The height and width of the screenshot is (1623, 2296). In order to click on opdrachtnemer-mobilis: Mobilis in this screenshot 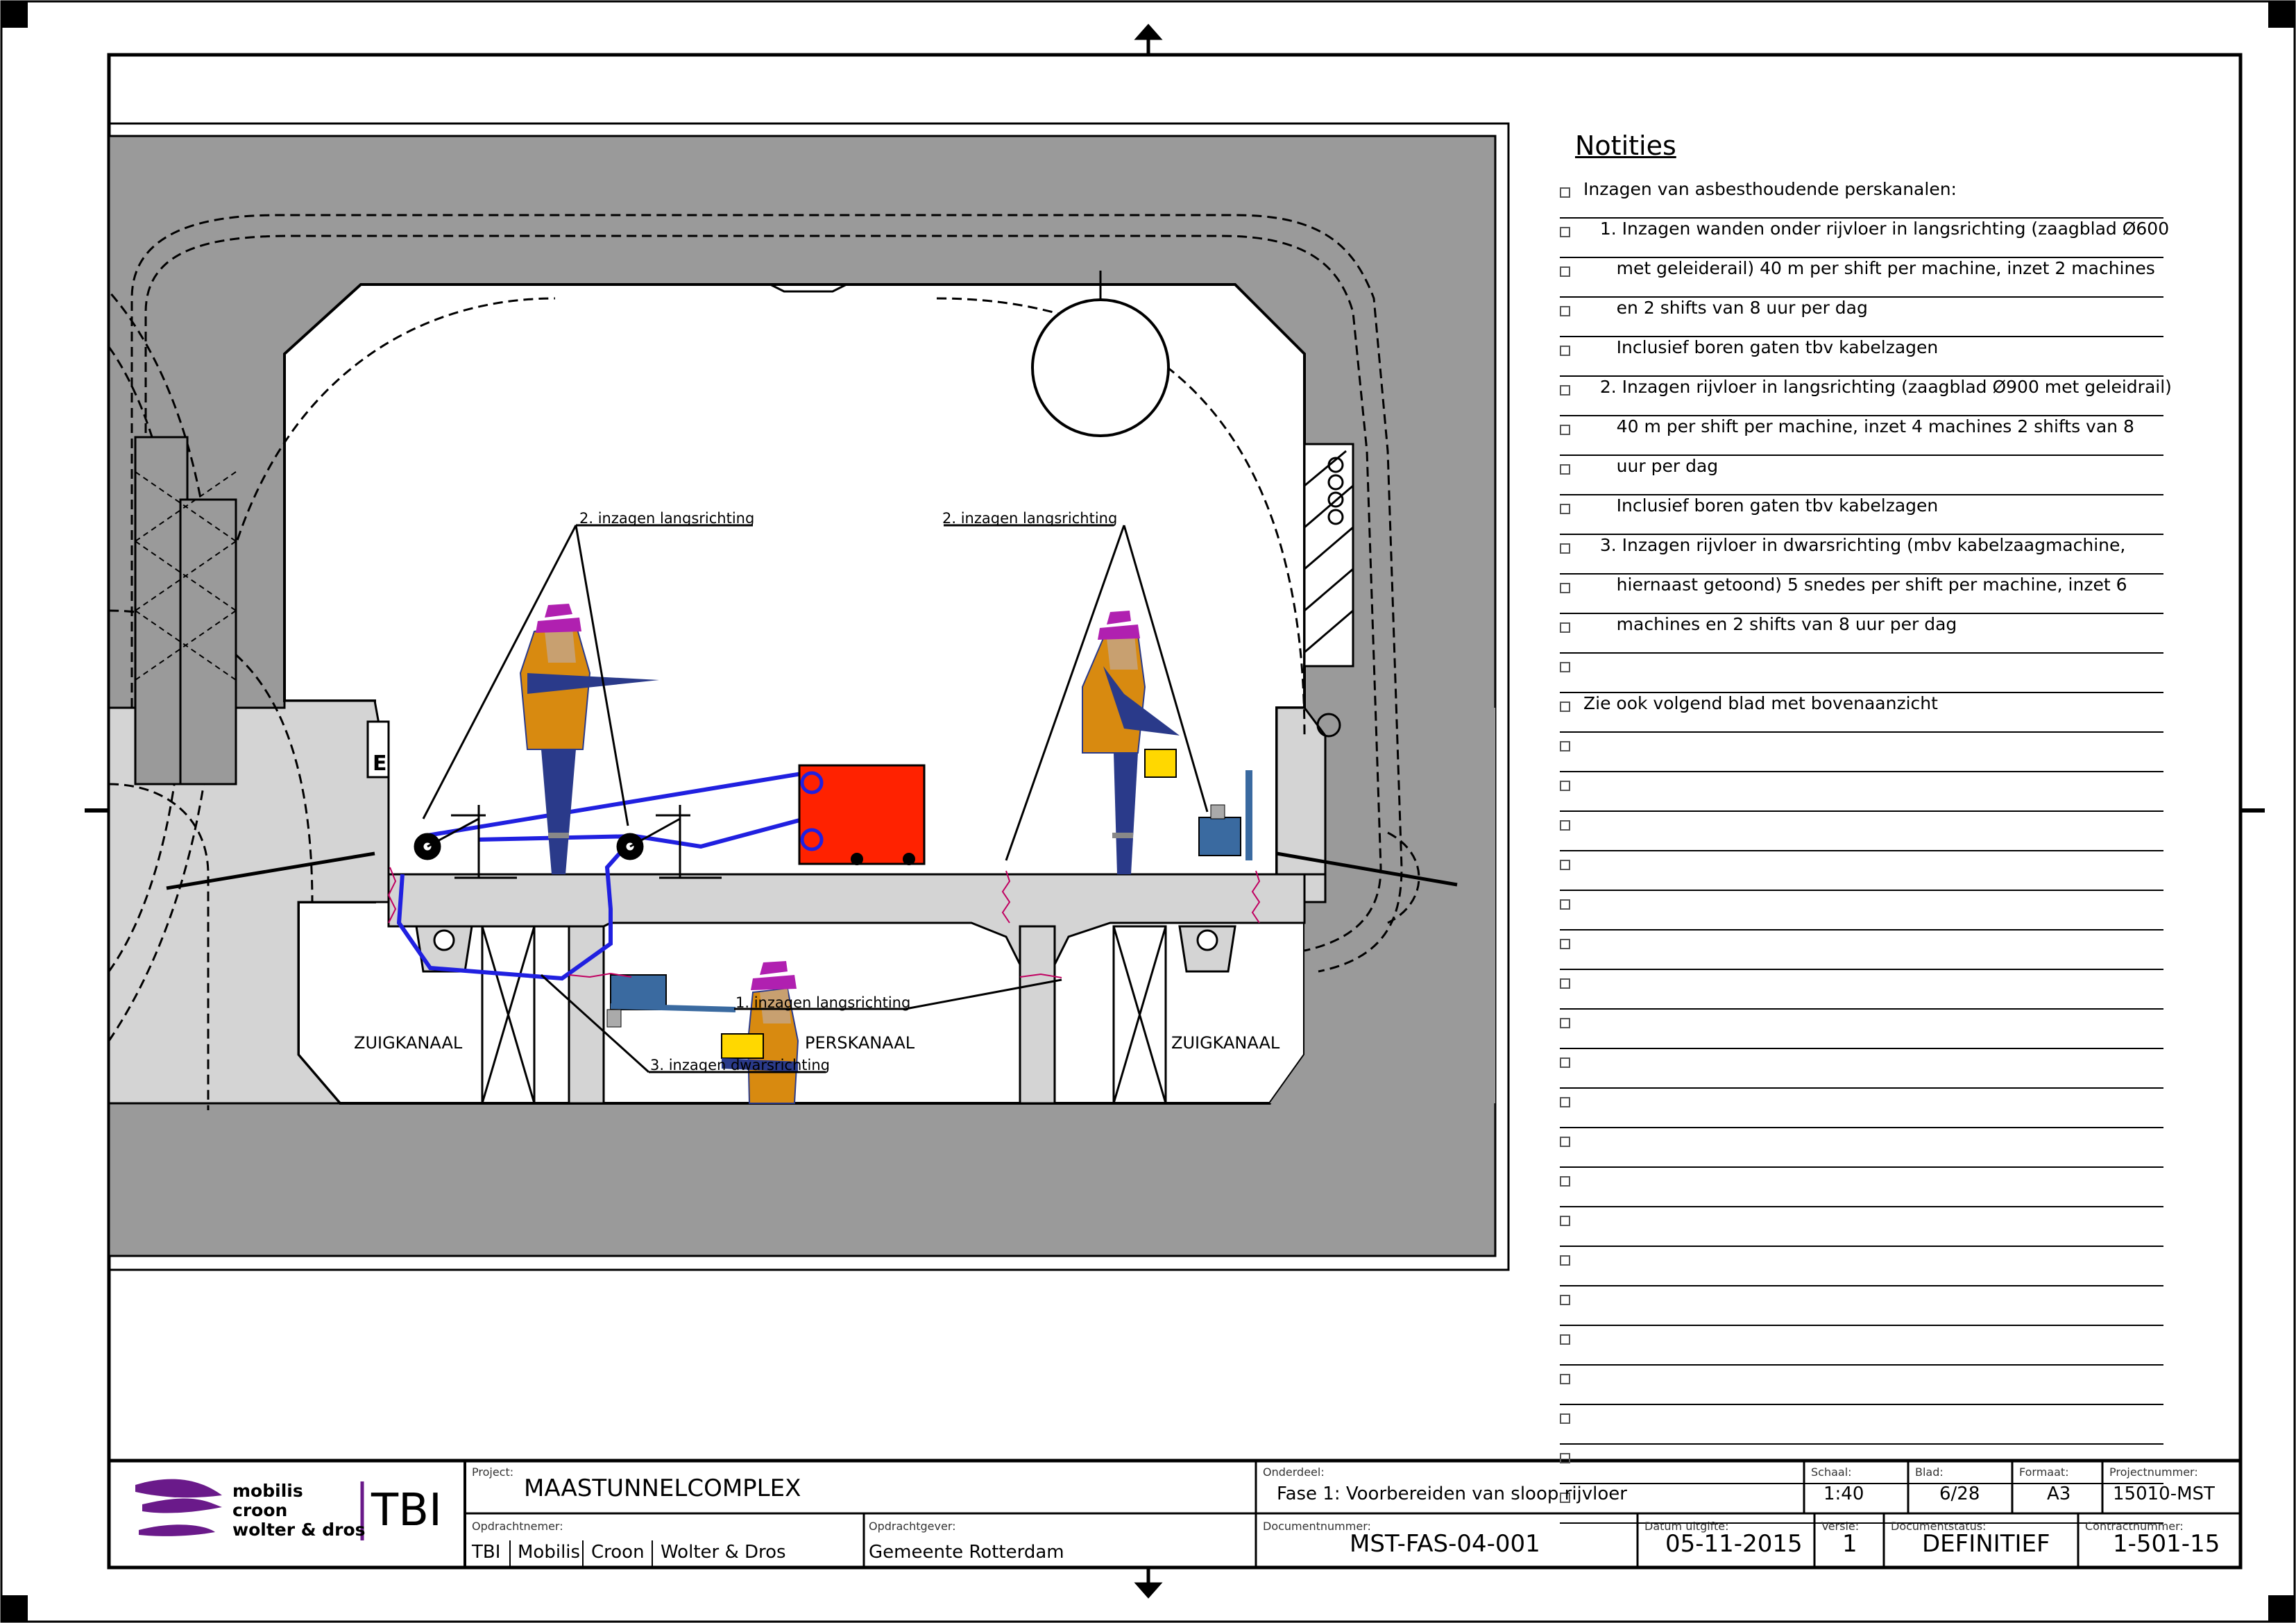, I will do `click(549, 1552)`.